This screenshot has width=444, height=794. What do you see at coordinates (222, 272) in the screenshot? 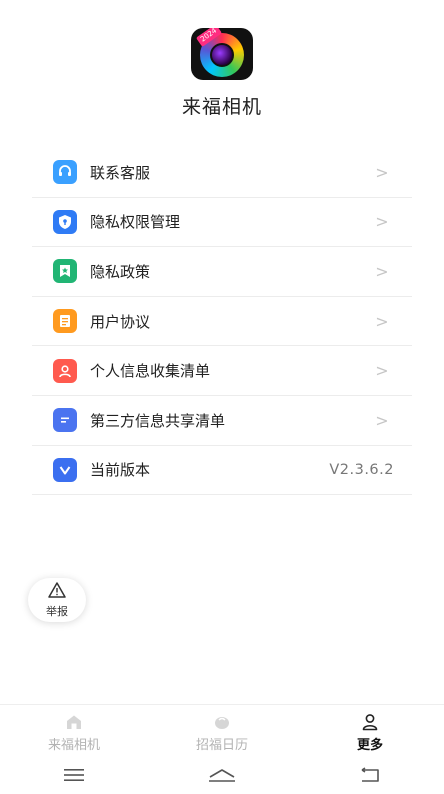
I see `menu-item-privacy-policy: 隐私政策 >` at bounding box center [222, 272].